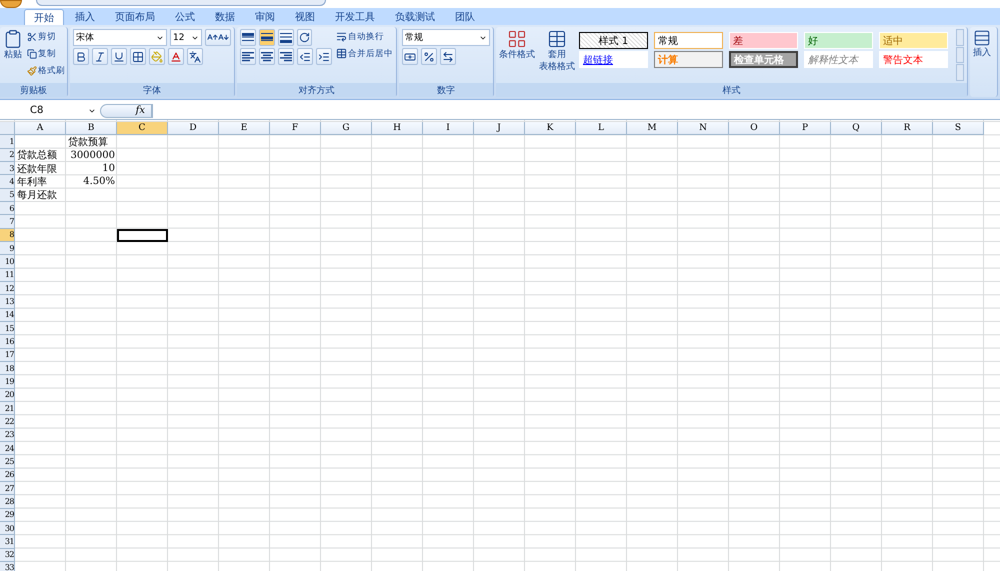 The image size is (1000, 571). What do you see at coordinates (754, 129) in the screenshot?
I see `column-header: O` at bounding box center [754, 129].